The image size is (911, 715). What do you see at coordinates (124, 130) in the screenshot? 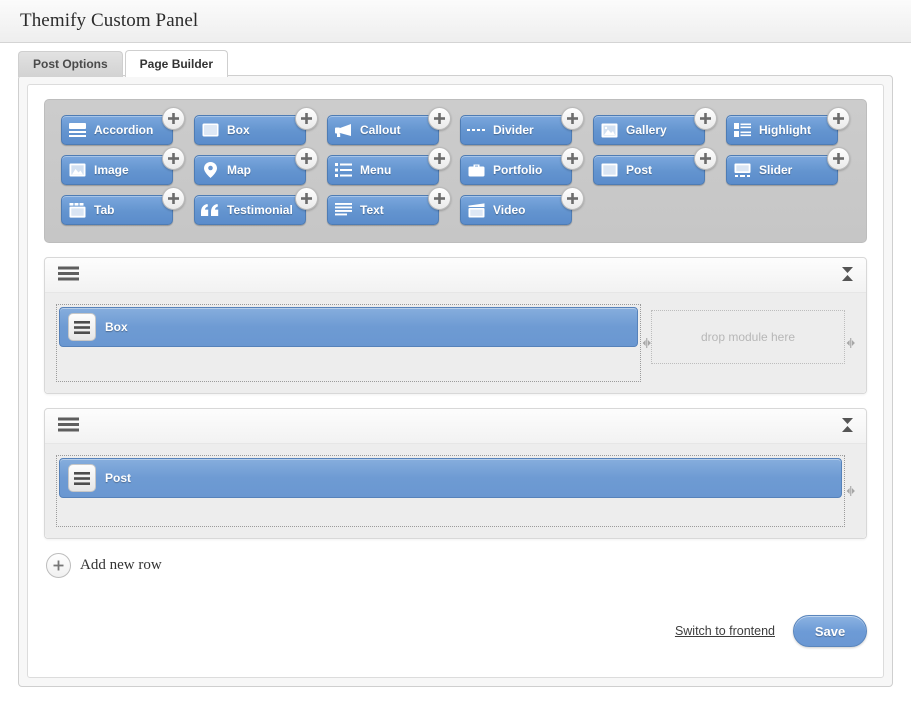
I see `palette-module-label: Accordion` at bounding box center [124, 130].